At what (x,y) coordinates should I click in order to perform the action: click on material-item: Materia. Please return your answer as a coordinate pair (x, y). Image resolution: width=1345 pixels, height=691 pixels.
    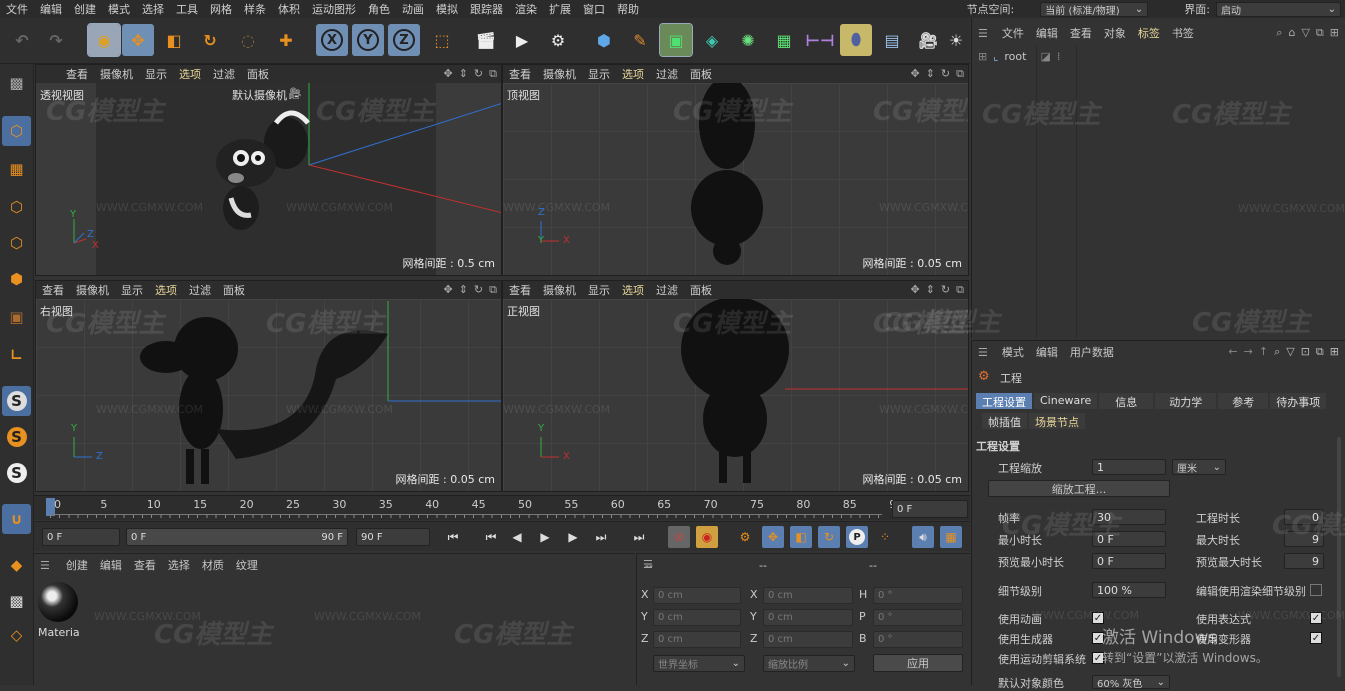
    Looking at the image, I should click on (59, 611).